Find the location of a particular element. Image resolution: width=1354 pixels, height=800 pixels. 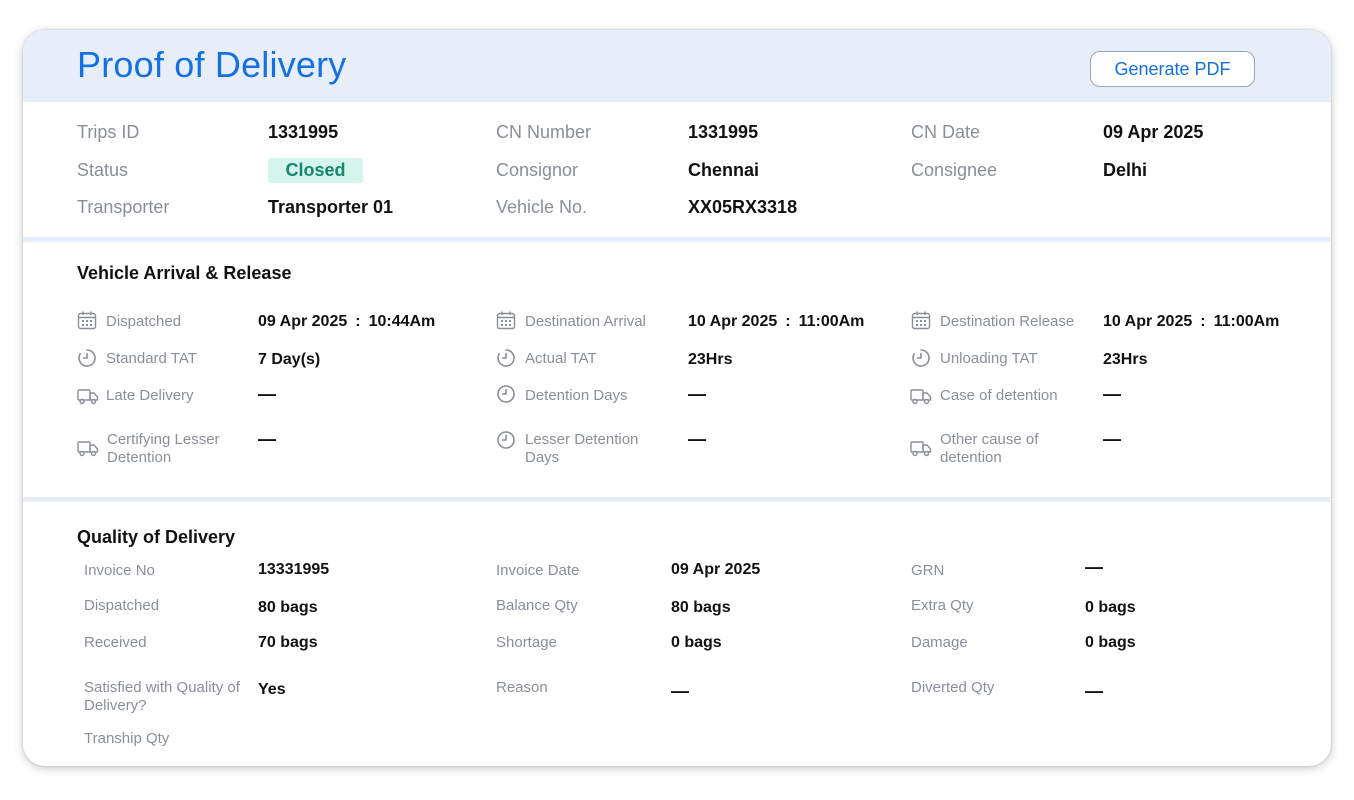

other-cause-of-detention-label: Other cause of detention is located at coordinates (989, 448).